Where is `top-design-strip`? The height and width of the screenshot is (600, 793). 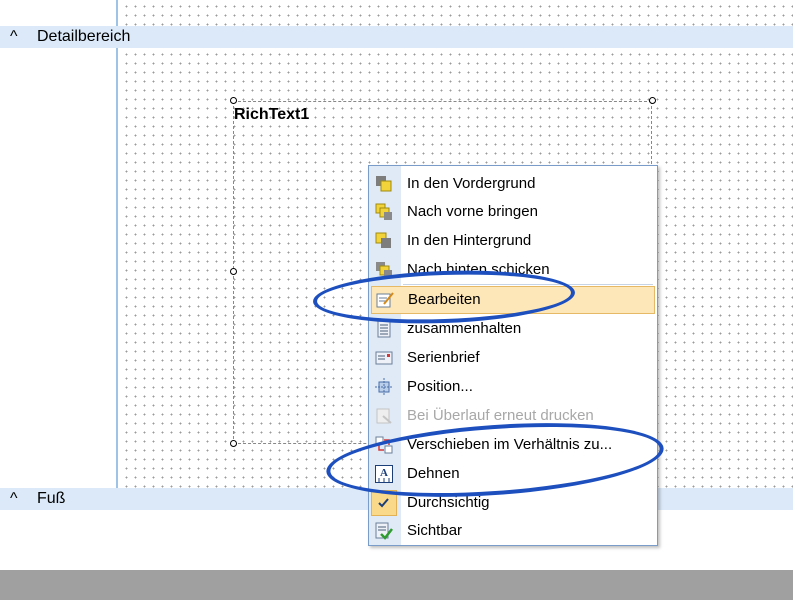 top-design-strip is located at coordinates (396, 13).